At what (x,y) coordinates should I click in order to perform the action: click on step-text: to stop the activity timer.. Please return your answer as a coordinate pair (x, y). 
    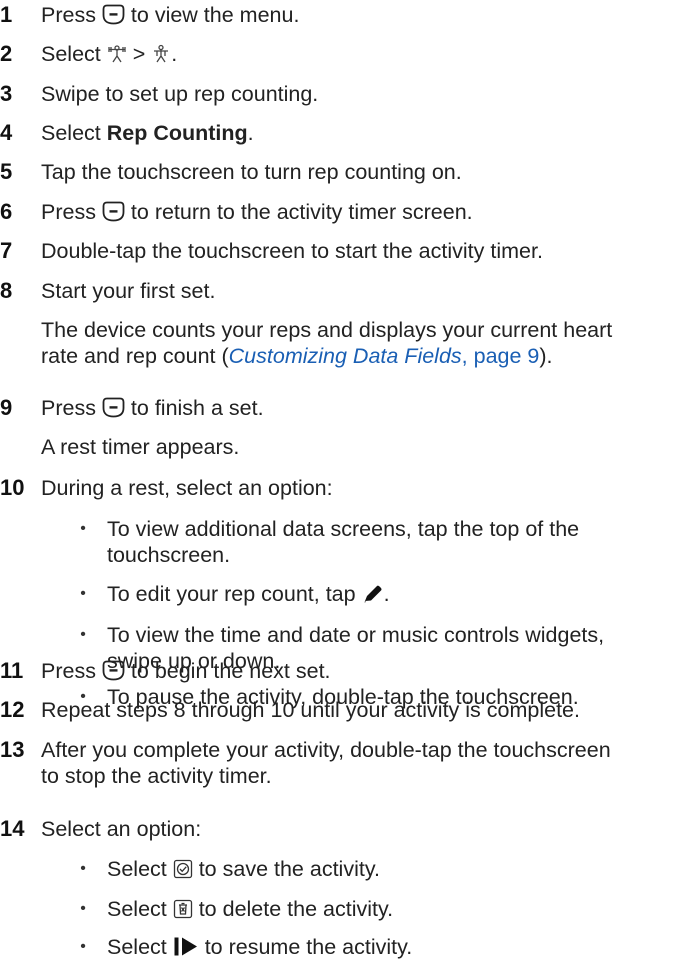
    Looking at the image, I should click on (156, 776).